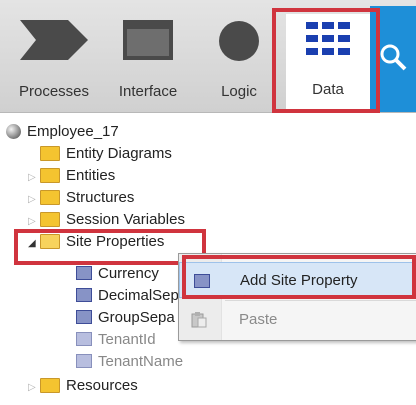 This screenshot has width=416, height=405. What do you see at coordinates (239, 91) in the screenshot?
I see `tab-label: Logic` at bounding box center [239, 91].